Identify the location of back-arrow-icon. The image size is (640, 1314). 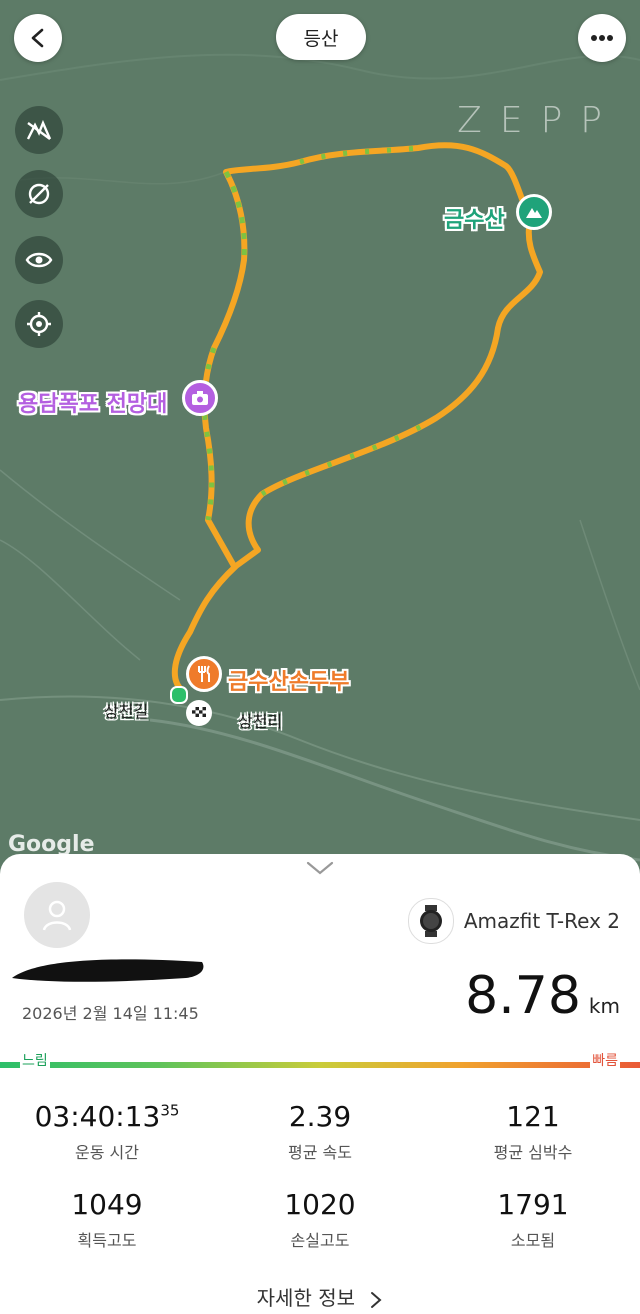
(37, 38).